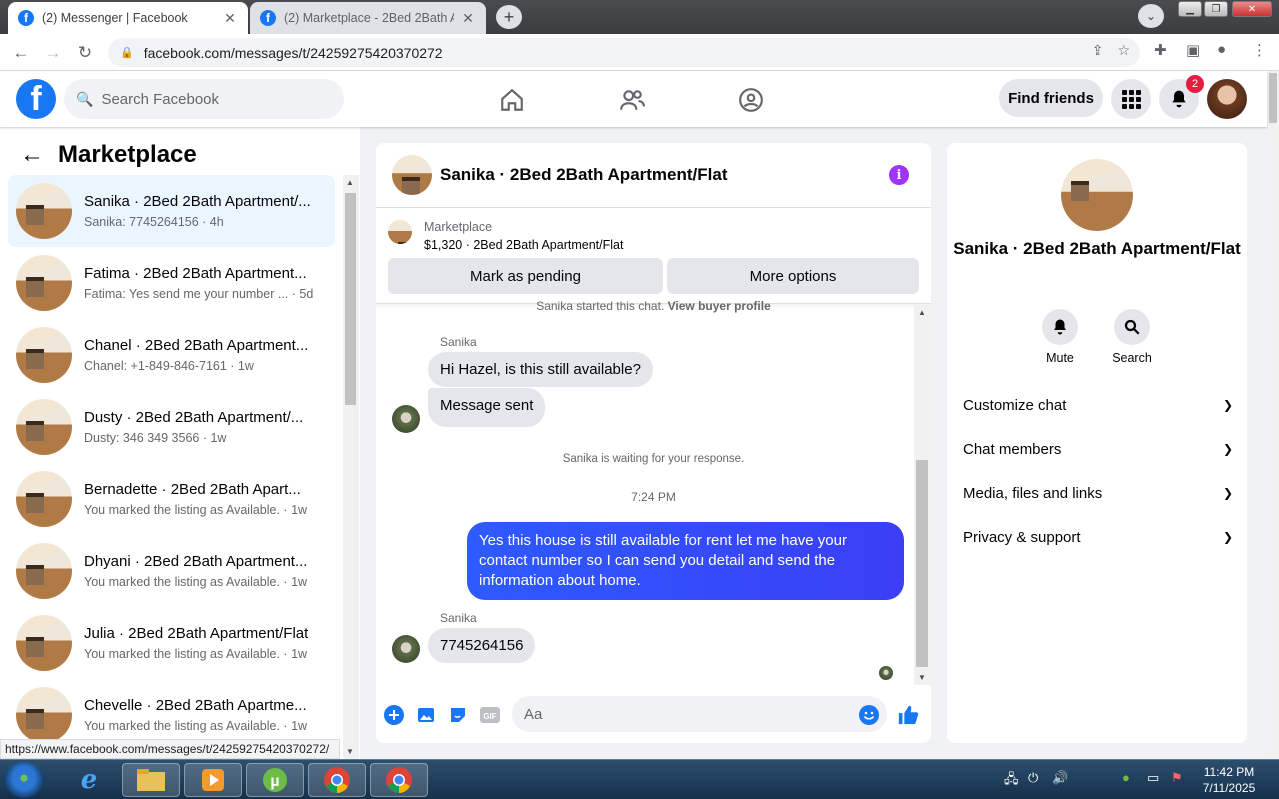 This screenshot has width=1279, height=799. What do you see at coordinates (204, 99) in the screenshot?
I see `search-input: 🔍 Search Facebook` at bounding box center [204, 99].